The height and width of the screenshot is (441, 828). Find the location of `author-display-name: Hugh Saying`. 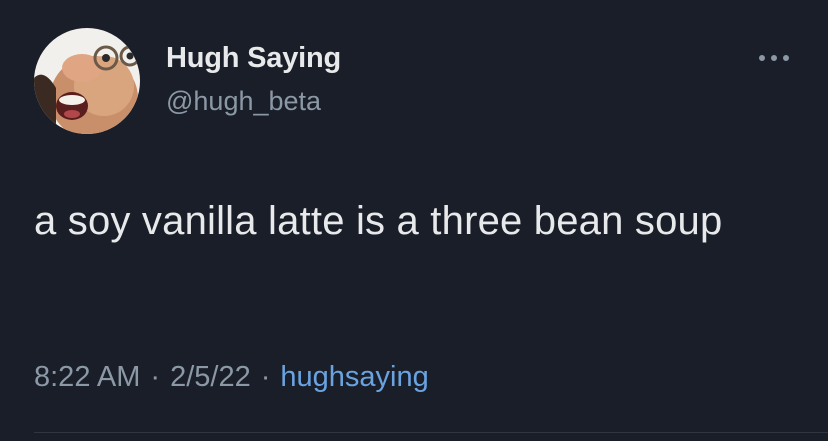

author-display-name: Hugh Saying is located at coordinates (253, 58).